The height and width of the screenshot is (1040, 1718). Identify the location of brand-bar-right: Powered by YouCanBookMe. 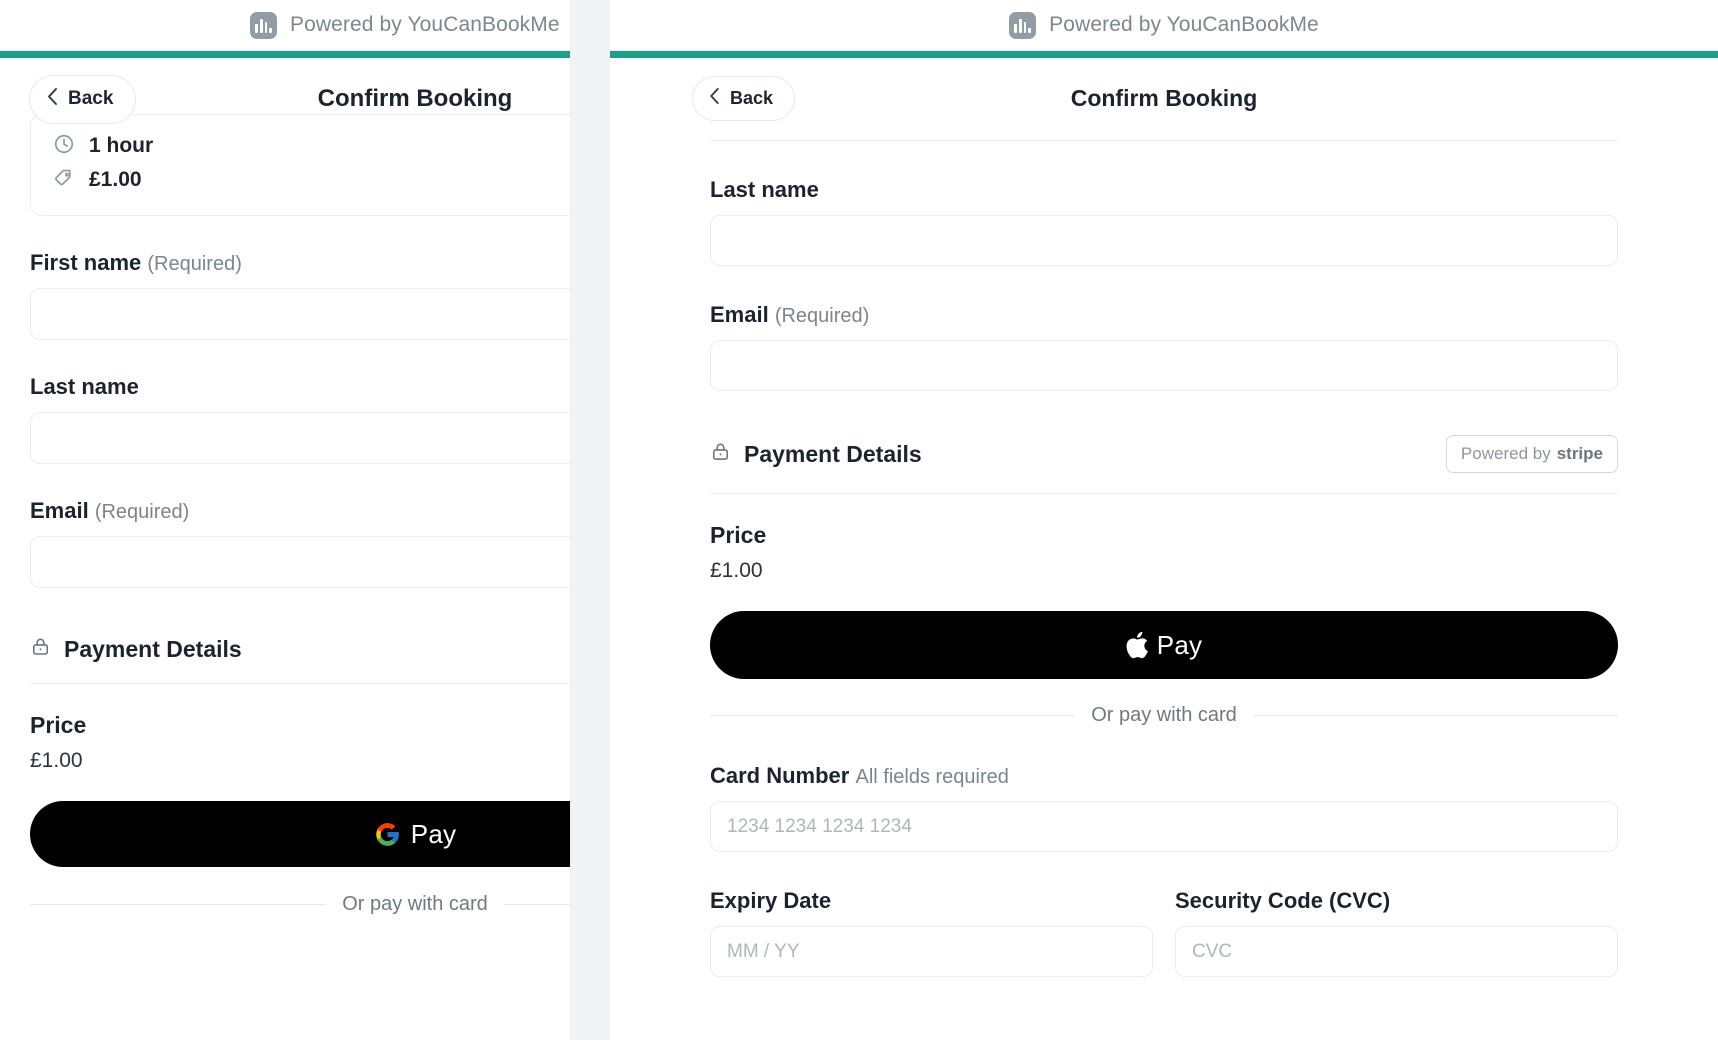
(1164, 25).